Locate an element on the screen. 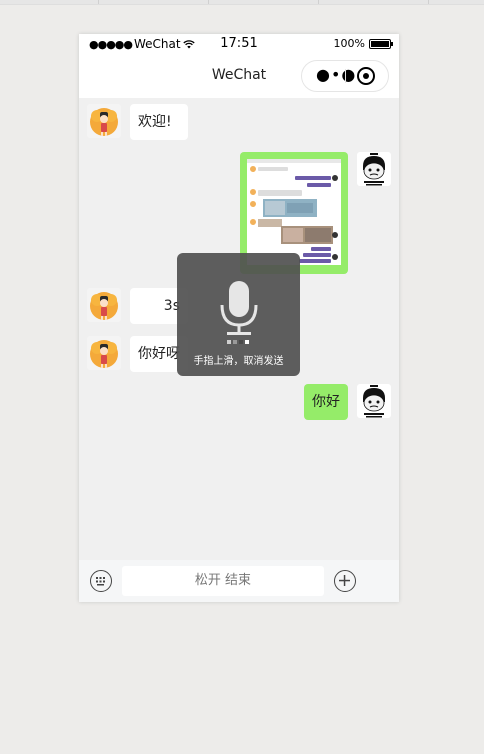 This screenshot has height=754, width=484. volume-level-indicator is located at coordinates (238, 342).